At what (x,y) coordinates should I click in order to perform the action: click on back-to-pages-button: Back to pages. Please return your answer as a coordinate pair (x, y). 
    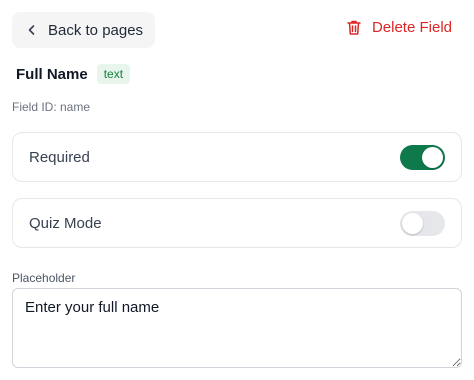
    Looking at the image, I should click on (83, 30).